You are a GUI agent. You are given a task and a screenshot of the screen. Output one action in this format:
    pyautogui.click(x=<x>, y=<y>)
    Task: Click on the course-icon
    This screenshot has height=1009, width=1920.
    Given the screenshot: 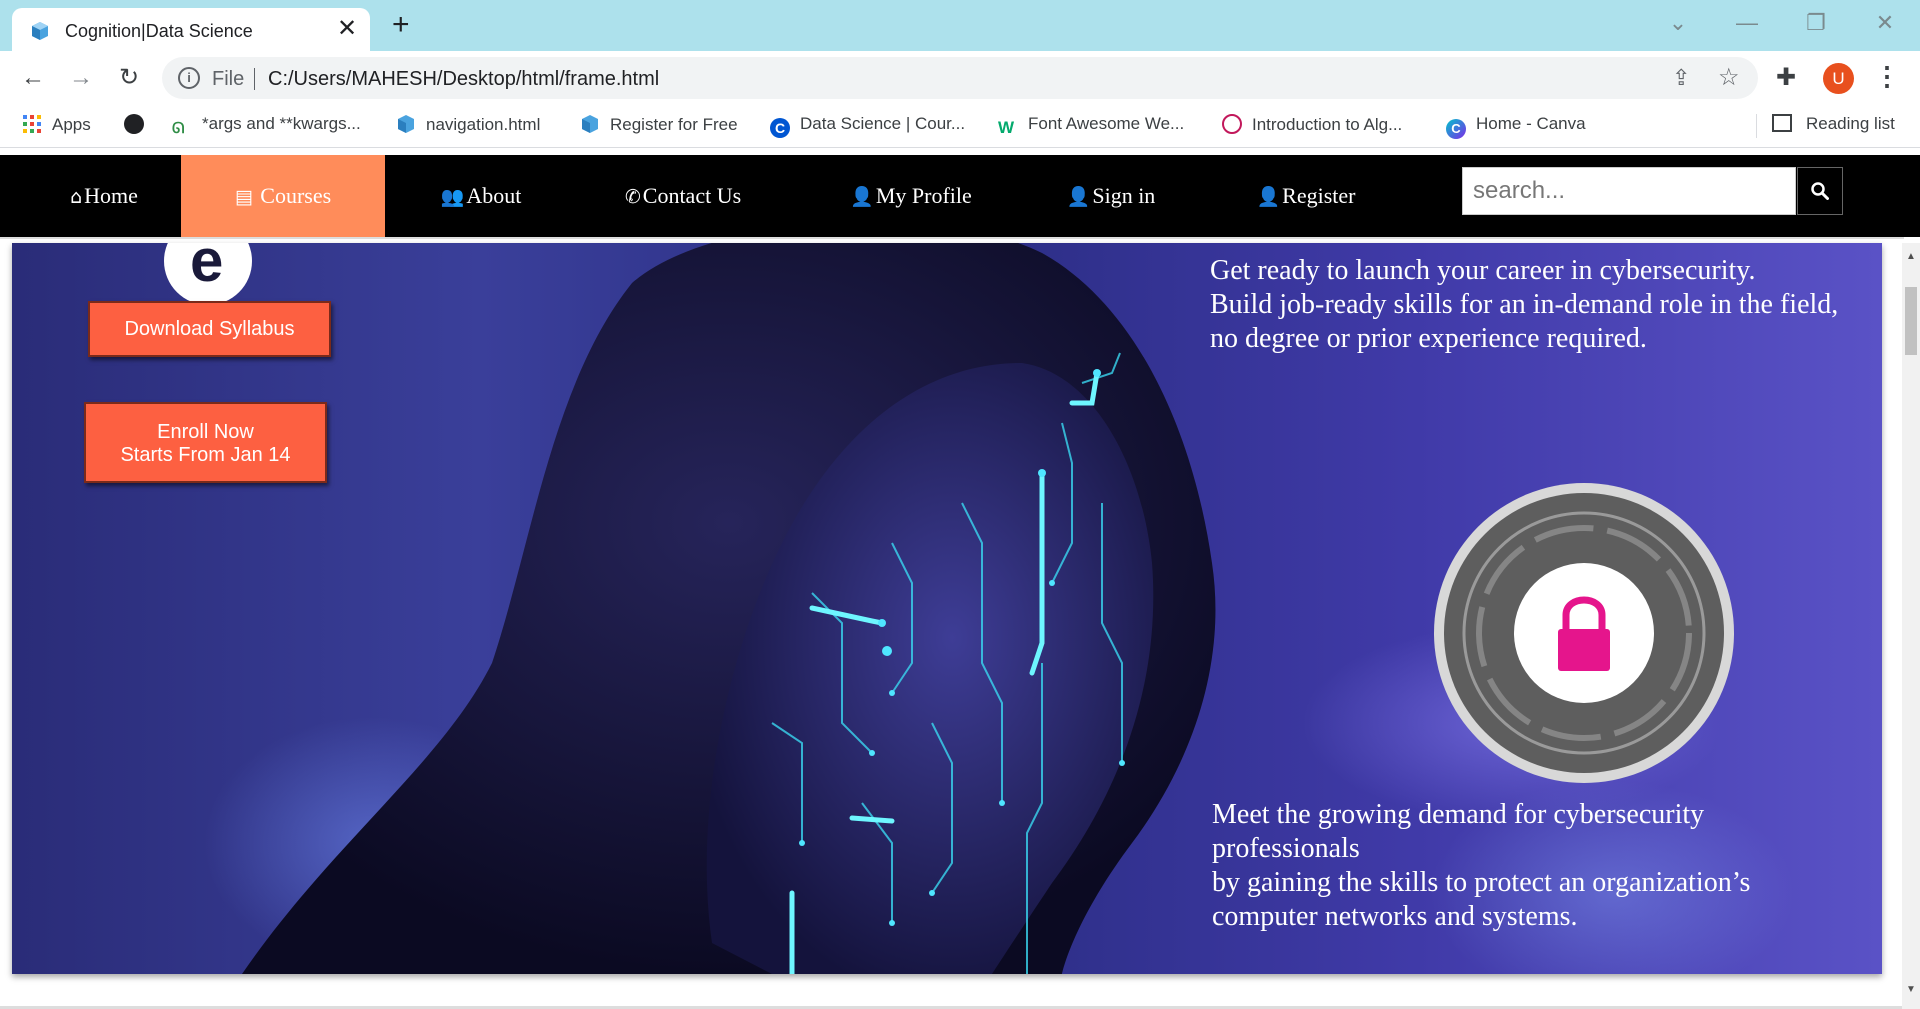 What is the action you would take?
    pyautogui.click(x=1232, y=124)
    